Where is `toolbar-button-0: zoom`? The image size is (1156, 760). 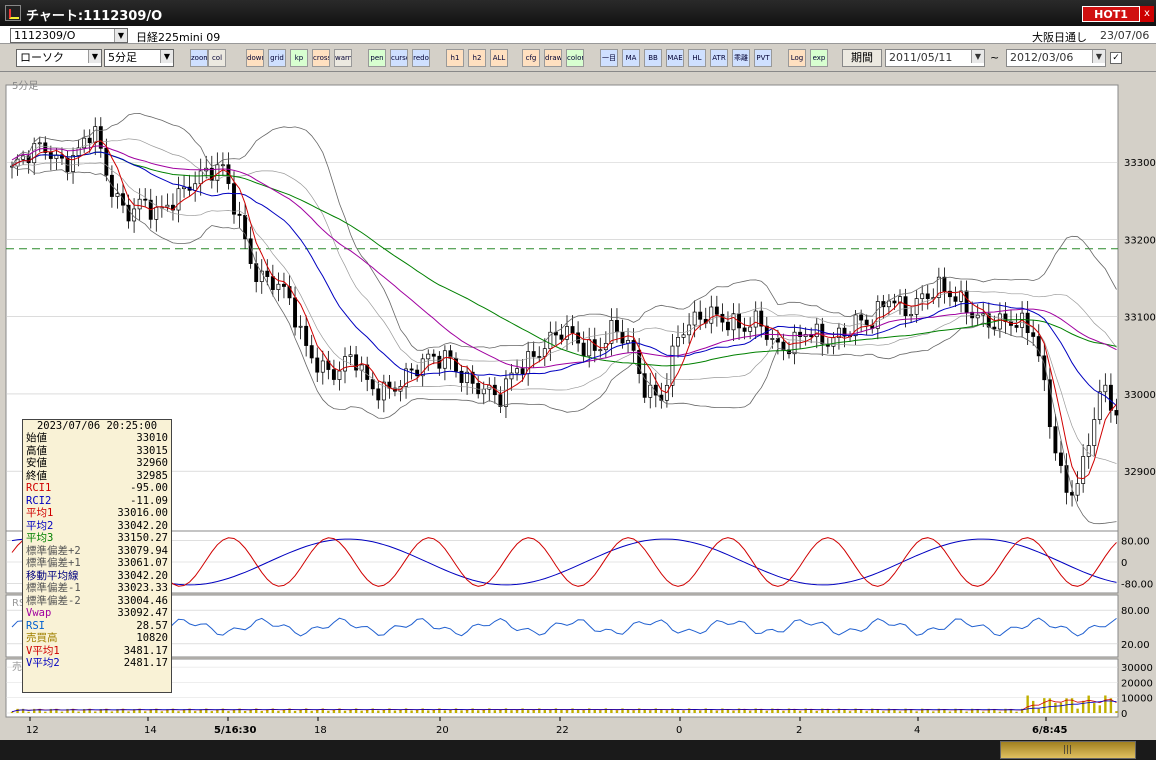 toolbar-button-0: zoom is located at coordinates (199, 58).